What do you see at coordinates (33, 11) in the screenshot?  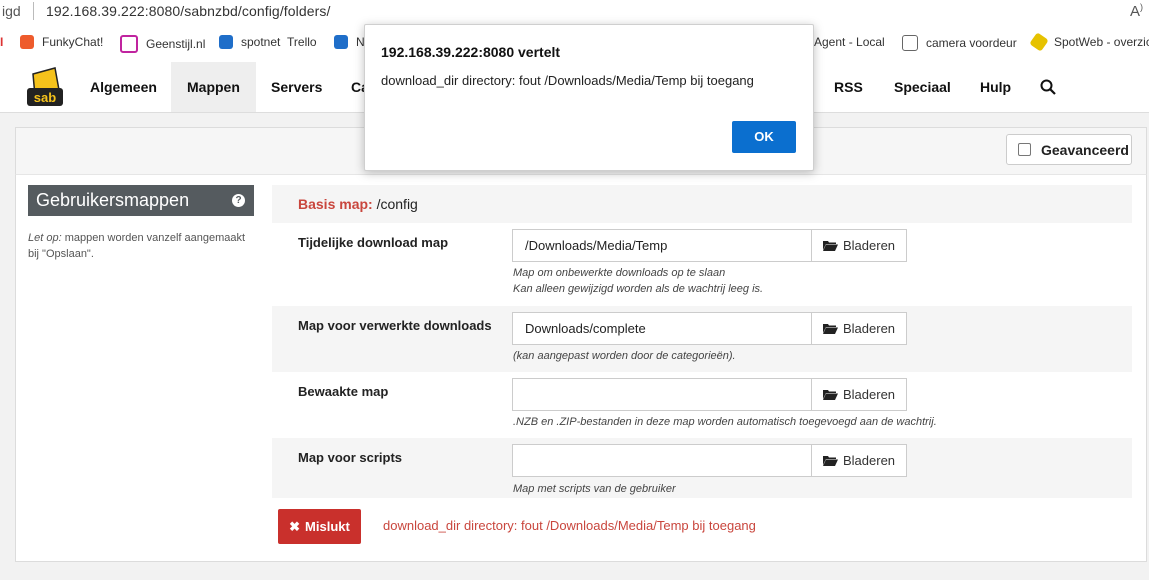 I see `address-separator` at bounding box center [33, 11].